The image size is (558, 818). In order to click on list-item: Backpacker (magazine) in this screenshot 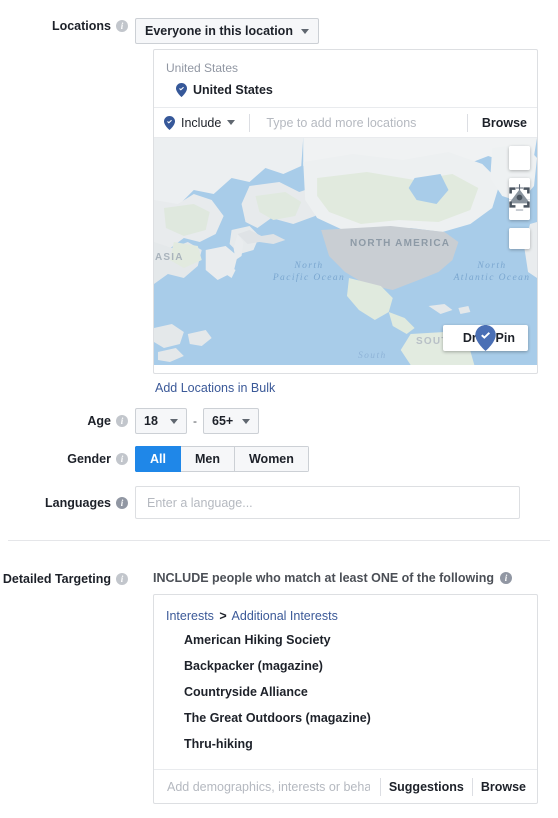, I will do `click(345, 666)`.